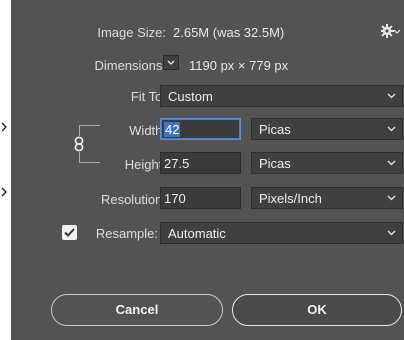 The height and width of the screenshot is (340, 404). Describe the element at coordinates (197, 233) in the screenshot. I see `resample-value: Automatic` at that location.